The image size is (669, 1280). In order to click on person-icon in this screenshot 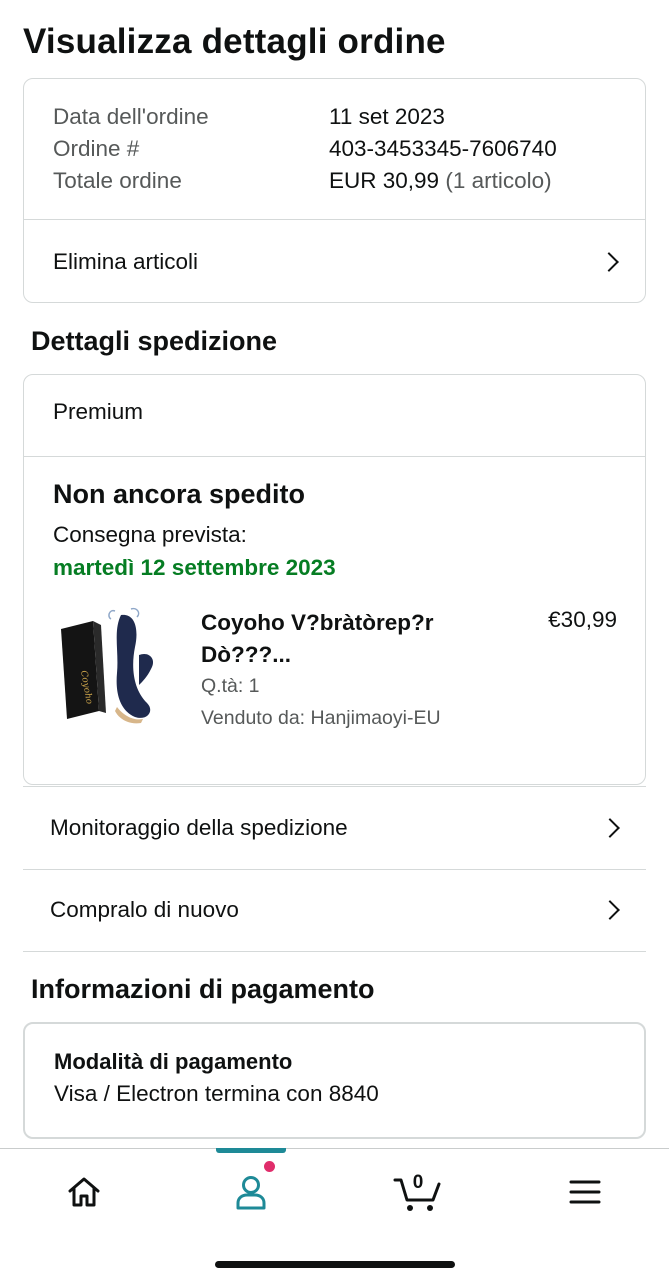, I will do `click(251, 1193)`.